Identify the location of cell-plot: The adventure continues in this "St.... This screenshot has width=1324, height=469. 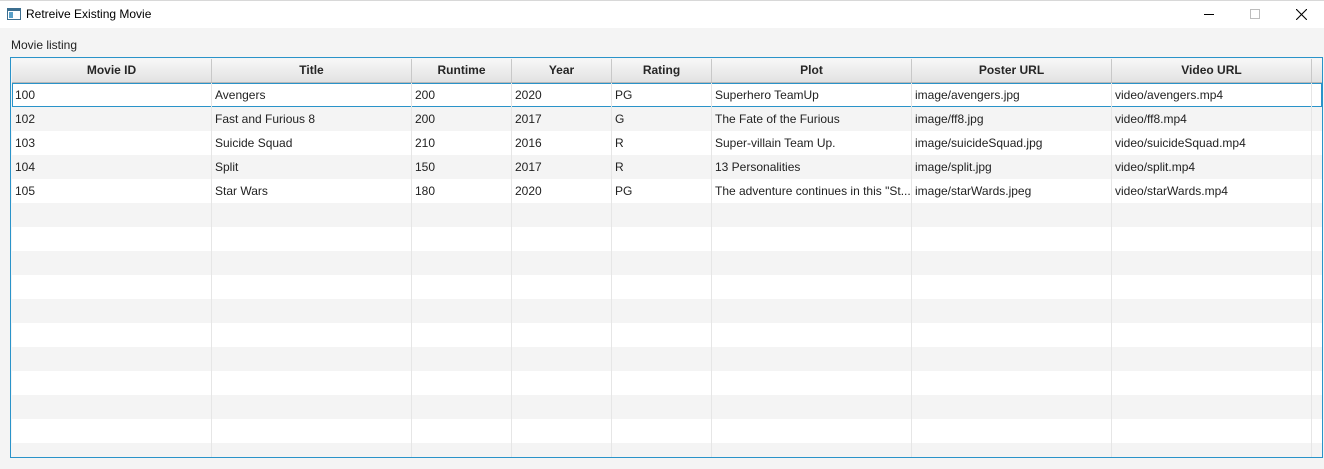
(812, 191).